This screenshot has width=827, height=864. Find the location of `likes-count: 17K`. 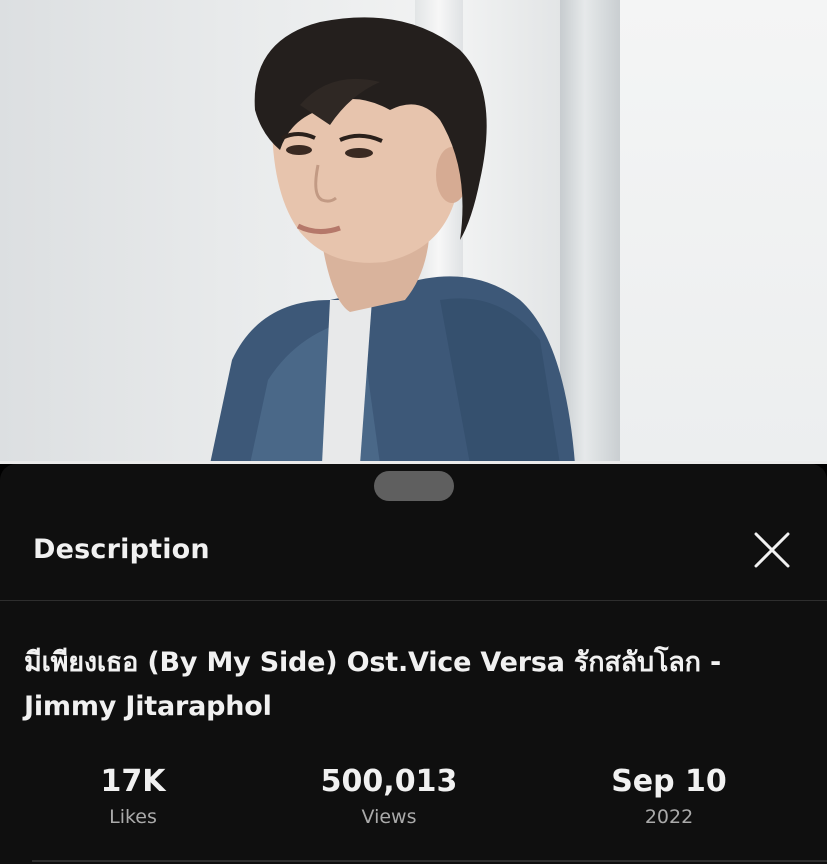

likes-count: 17K is located at coordinates (133, 781).